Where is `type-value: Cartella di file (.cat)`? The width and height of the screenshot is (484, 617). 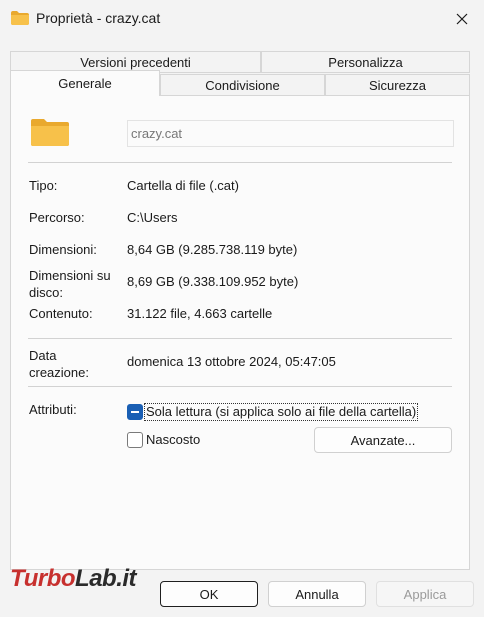 type-value: Cartella di file (.cat) is located at coordinates (183, 185).